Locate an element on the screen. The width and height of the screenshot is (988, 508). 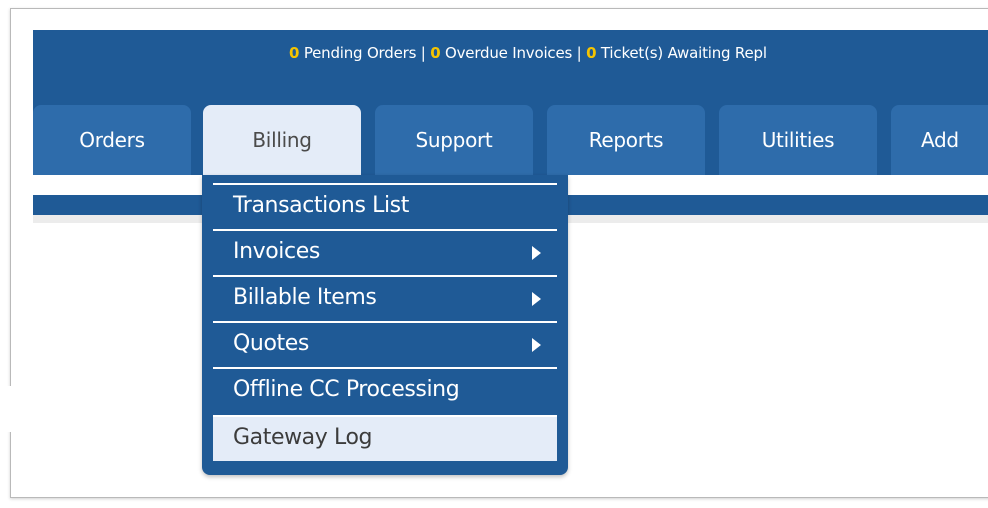
tab-utilities: Utilities is located at coordinates (798, 140).